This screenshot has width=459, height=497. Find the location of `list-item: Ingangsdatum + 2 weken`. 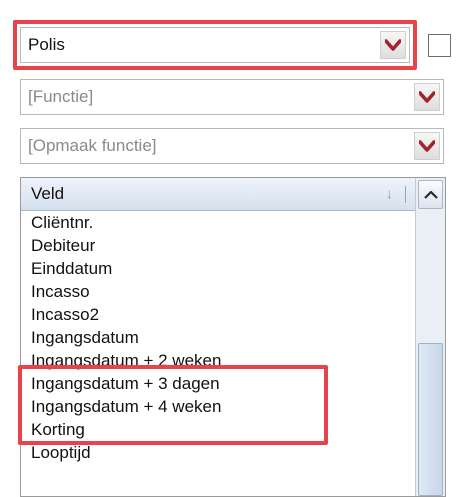

list-item: Ingangsdatum + 2 weken is located at coordinates (222, 360).